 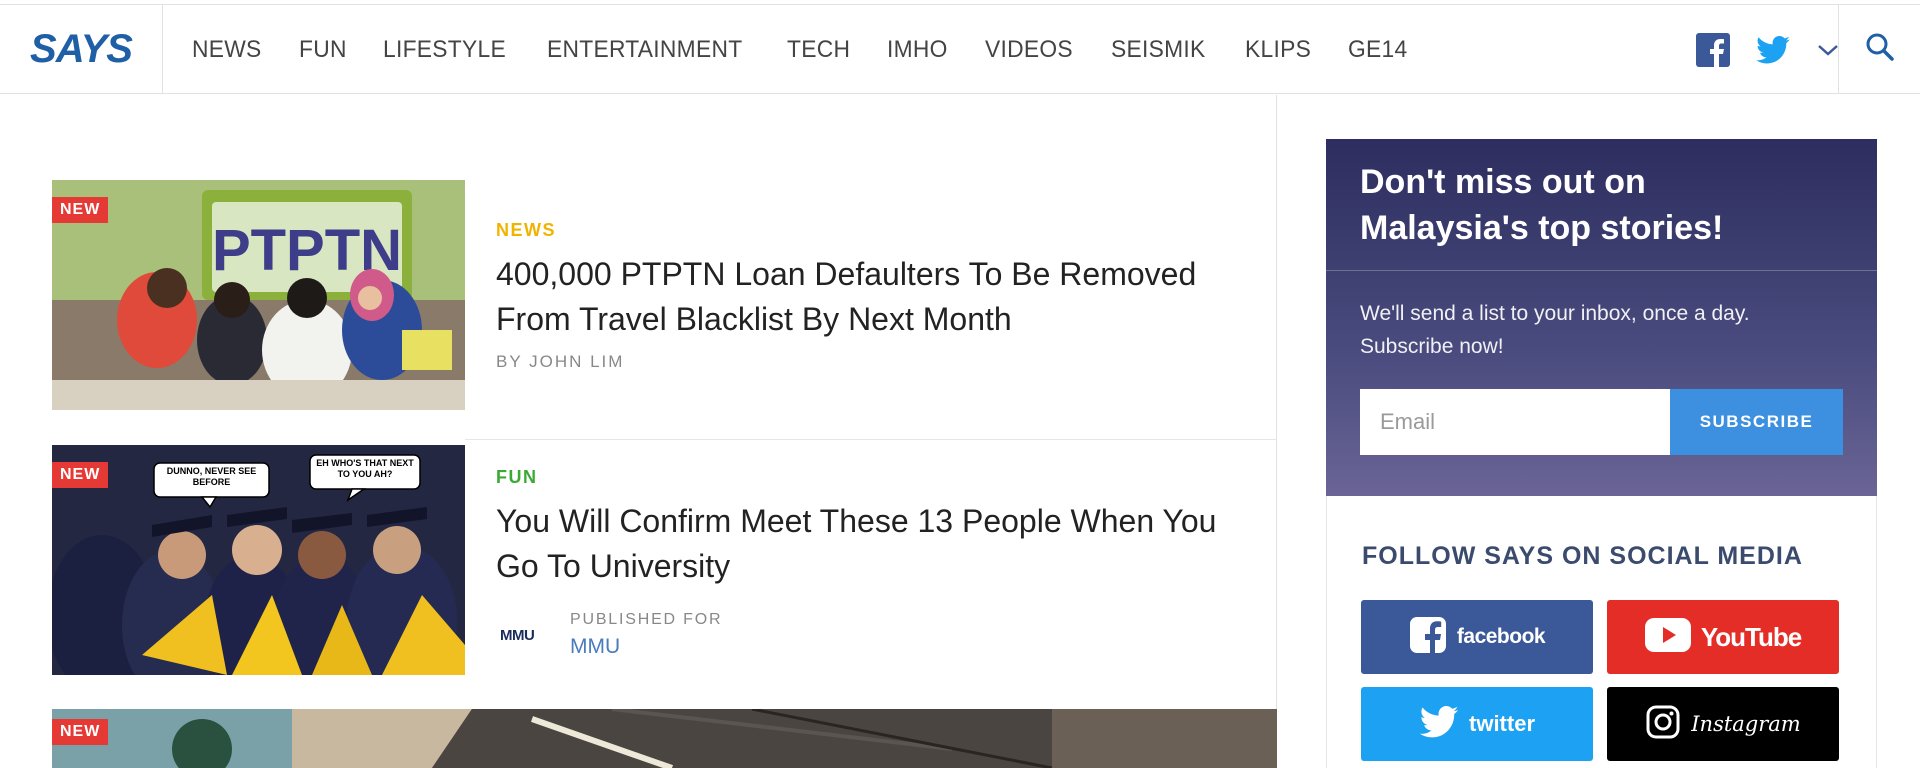 I want to click on subscribe-button: SUBSCRIBE, so click(x=1756, y=422).